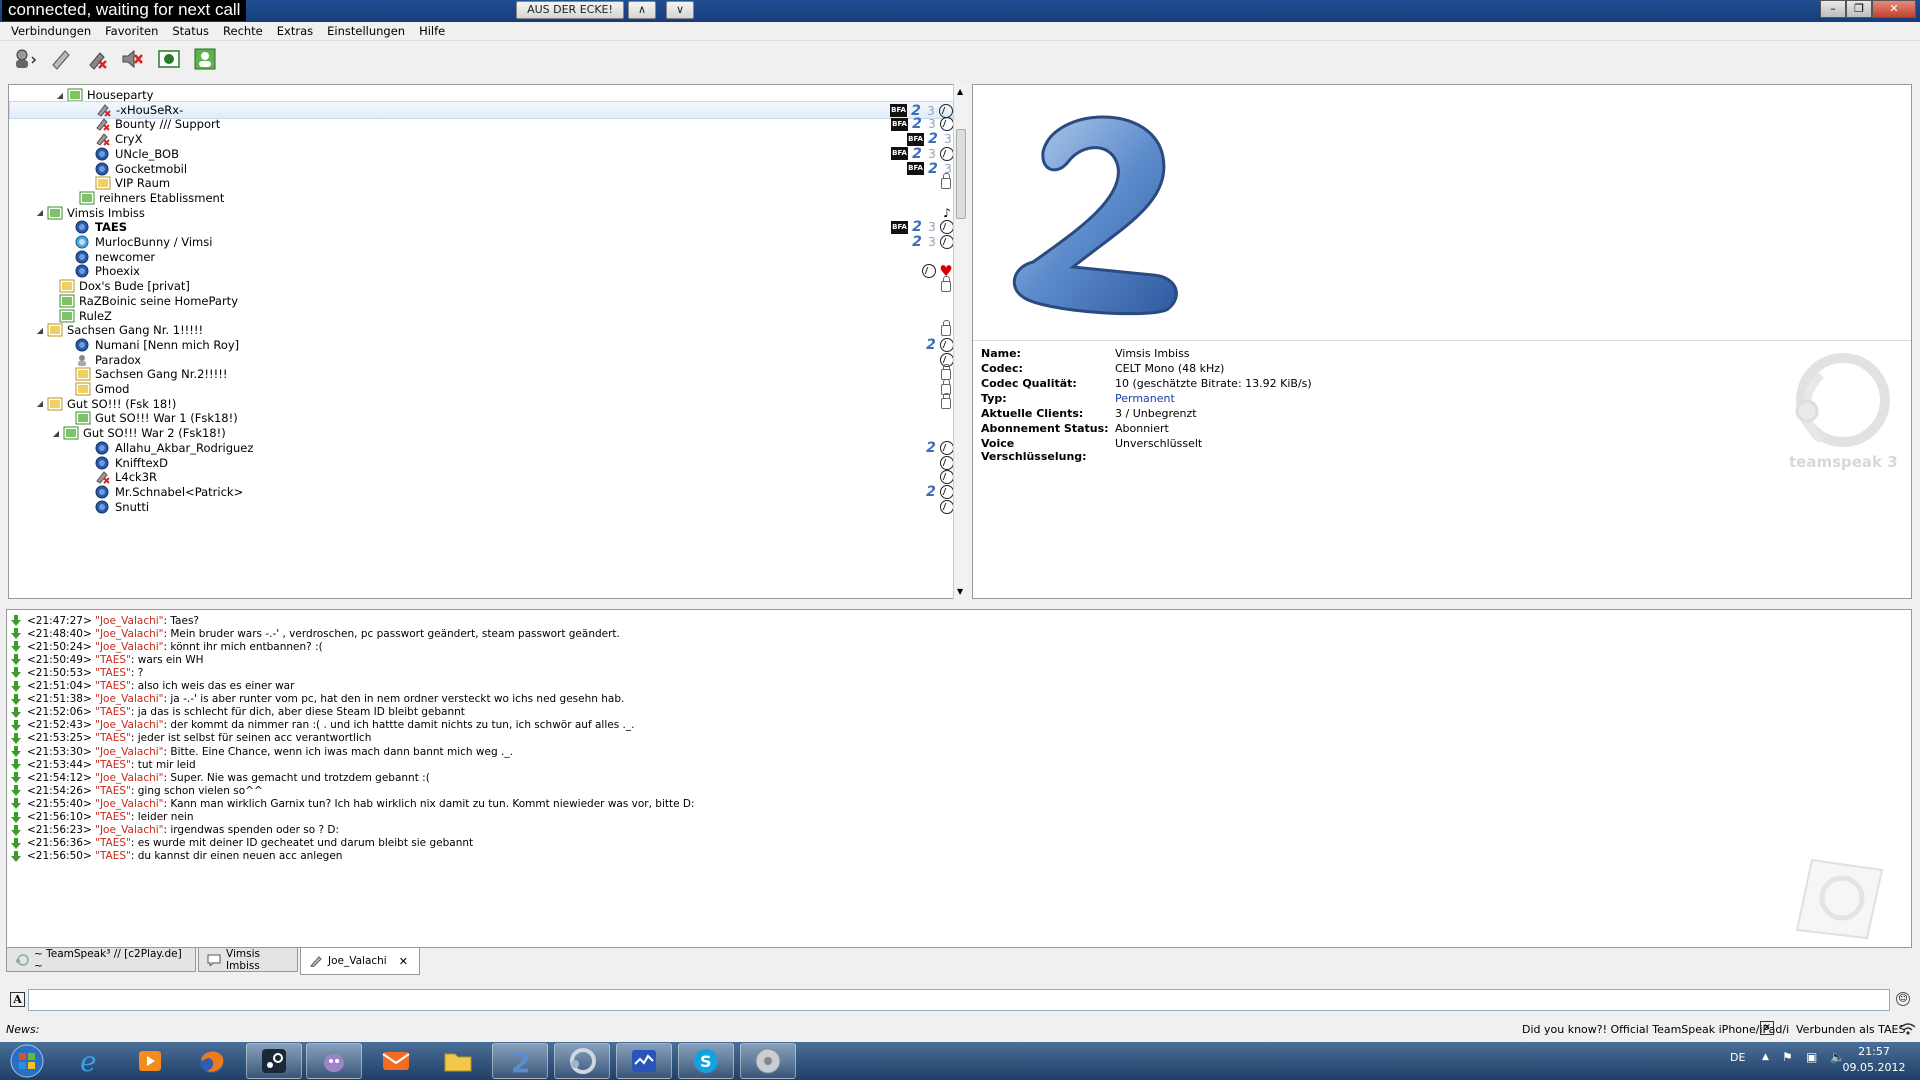  I want to click on mute-microphone-icon, so click(97, 59).